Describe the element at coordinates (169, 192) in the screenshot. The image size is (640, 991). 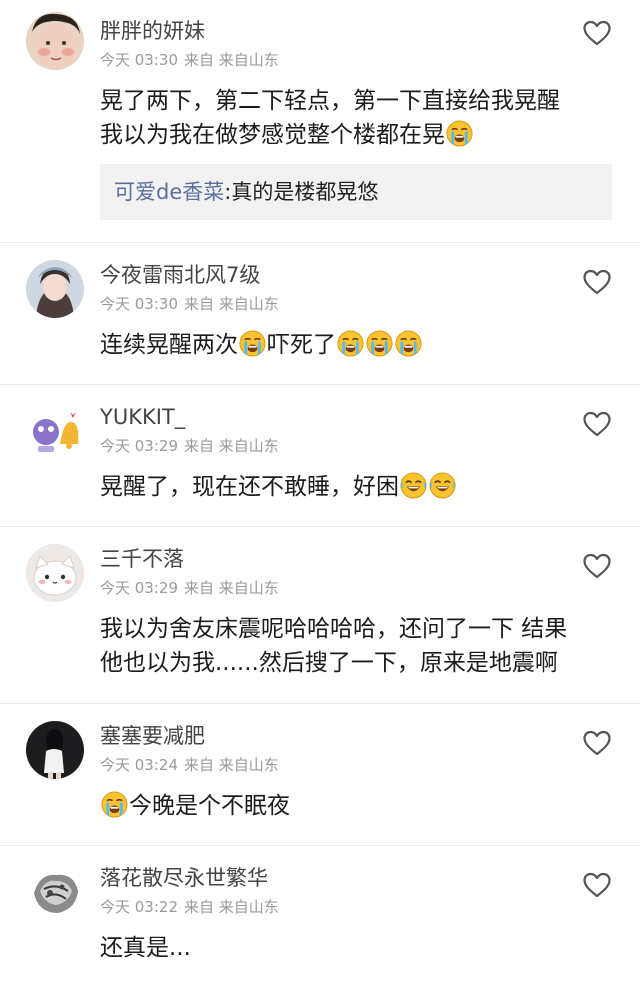
I see `reply-author: 可爱de香菜` at that location.